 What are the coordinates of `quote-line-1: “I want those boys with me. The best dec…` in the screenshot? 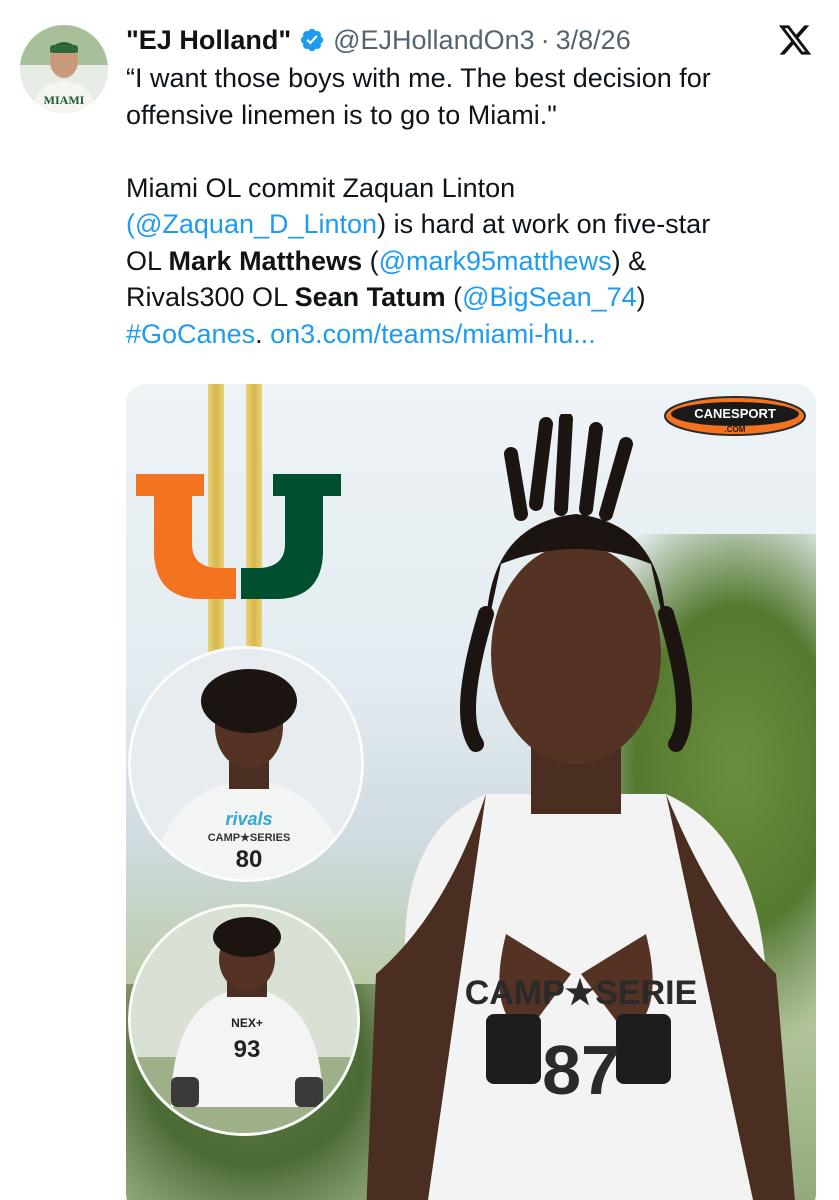 It's located at (418, 78).